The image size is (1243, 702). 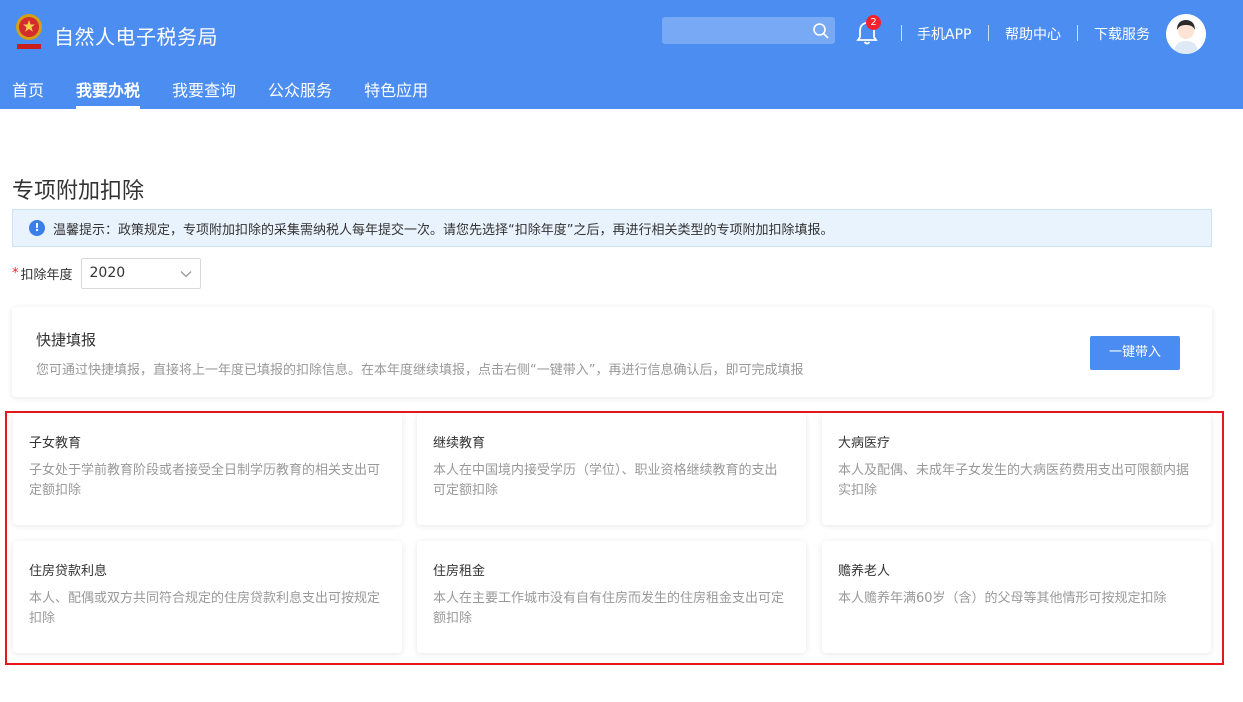 I want to click on card-title: 住房租金, so click(x=459, y=571).